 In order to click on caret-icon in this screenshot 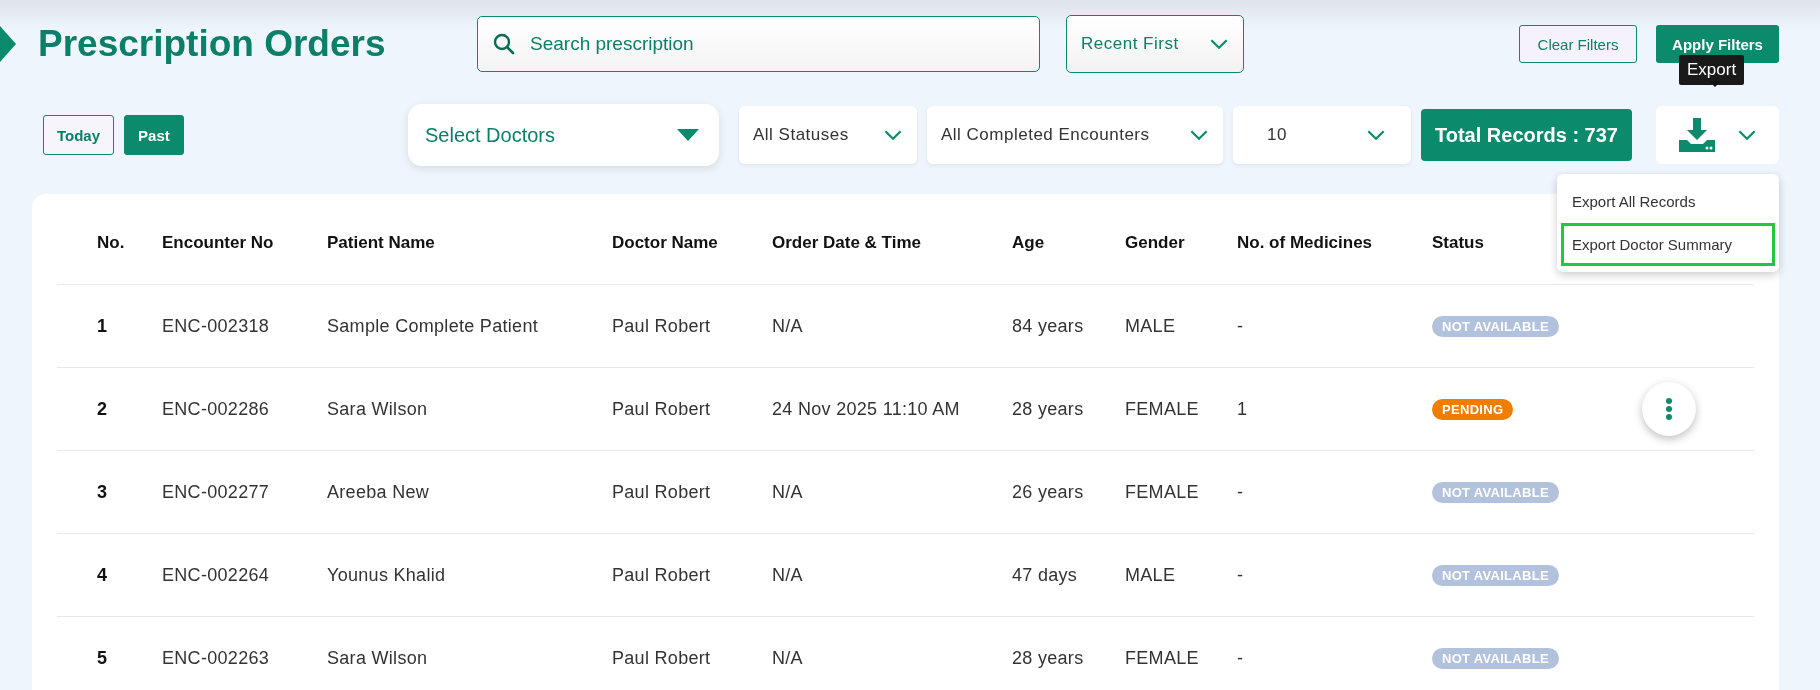, I will do `click(687, 135)`.